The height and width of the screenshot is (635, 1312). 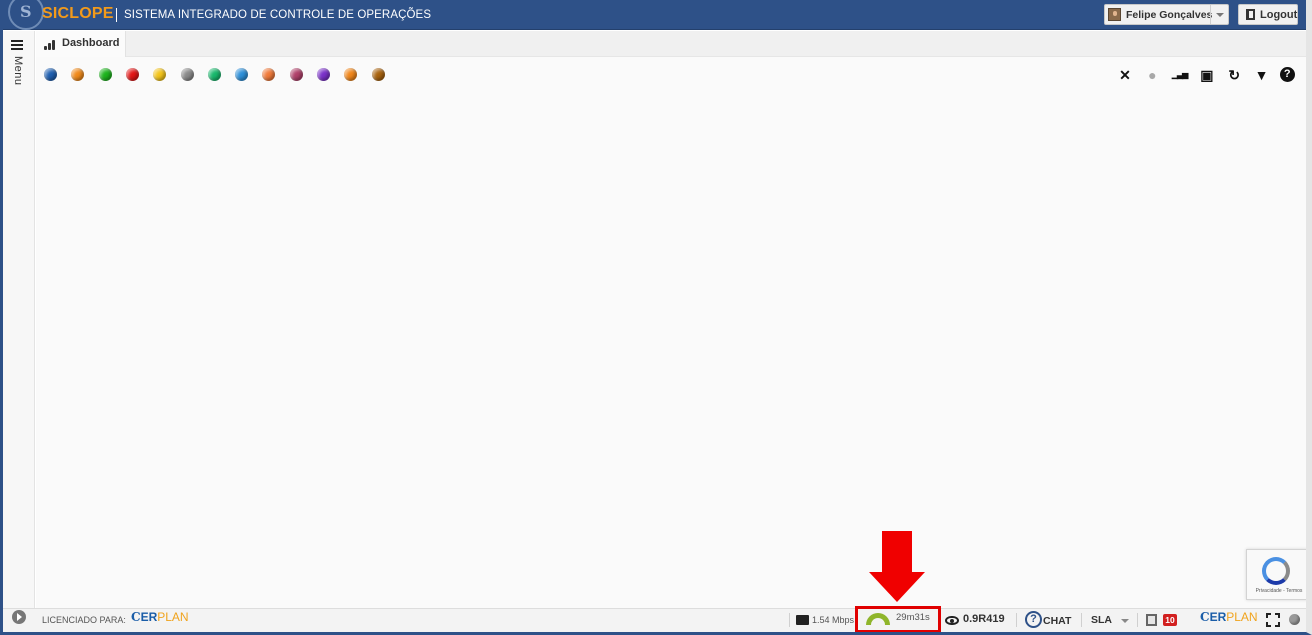 What do you see at coordinates (105, 74) in the screenshot?
I see `green-ball-icon` at bounding box center [105, 74].